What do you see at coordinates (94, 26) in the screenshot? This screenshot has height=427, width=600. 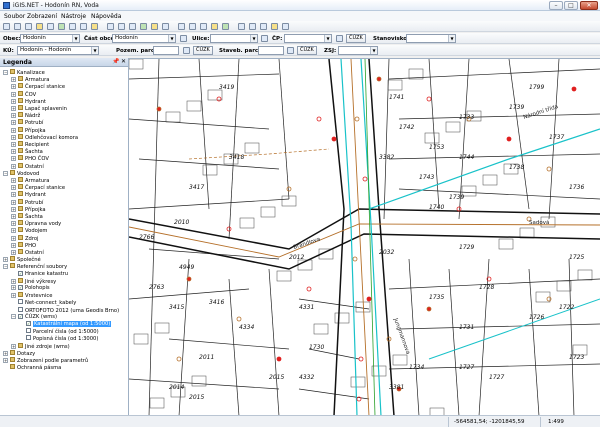 I see `info-icon` at bounding box center [94, 26].